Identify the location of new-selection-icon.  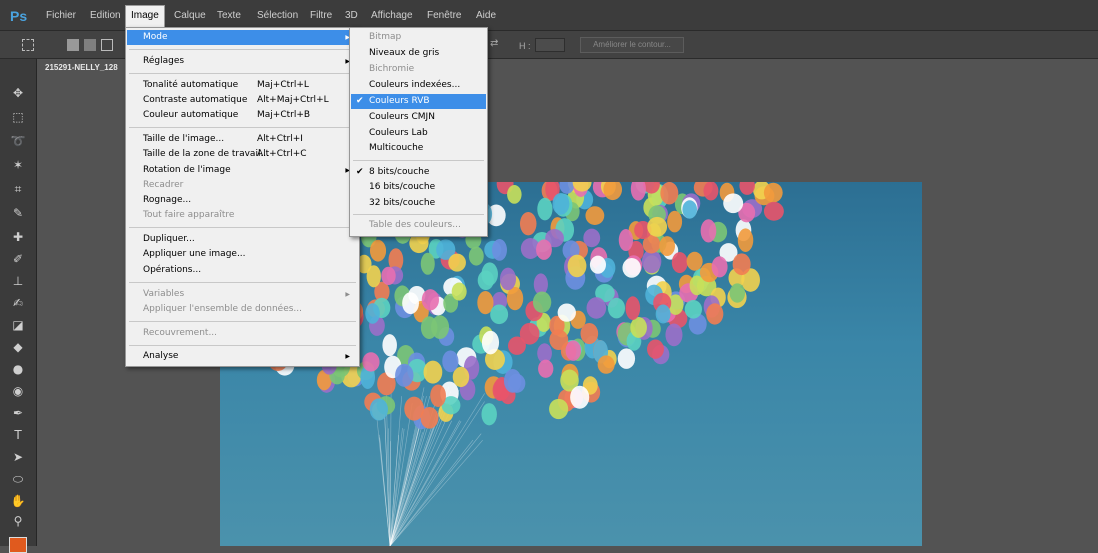
(73, 45).